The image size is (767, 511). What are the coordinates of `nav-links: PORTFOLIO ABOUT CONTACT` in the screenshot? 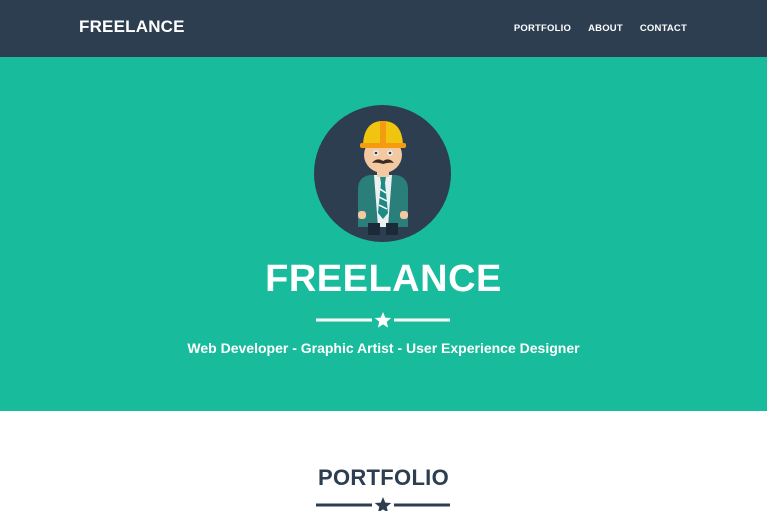 It's located at (592, 28).